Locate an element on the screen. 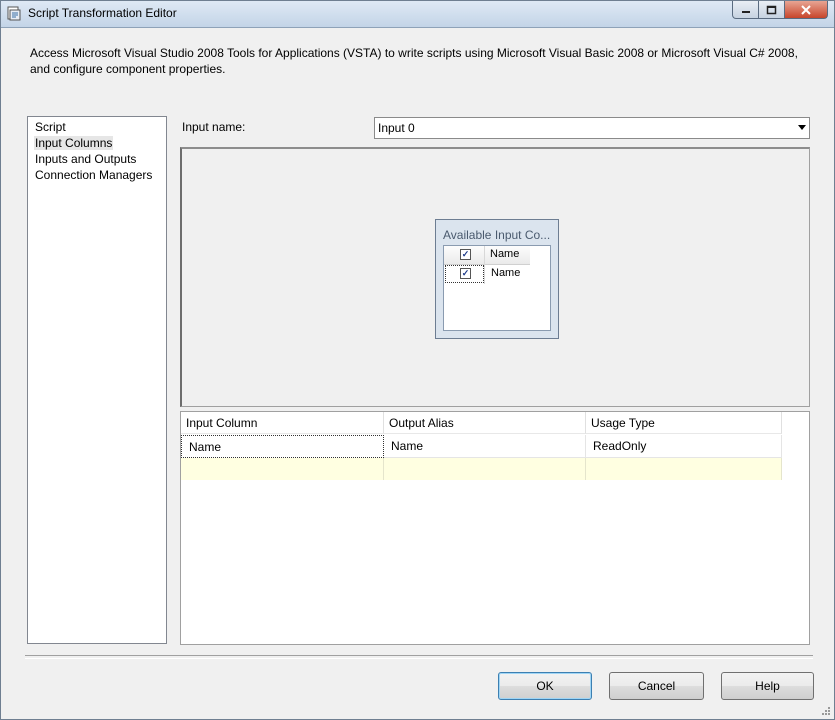 The height and width of the screenshot is (720, 835). input-name-label: Input name: is located at coordinates (214, 127).